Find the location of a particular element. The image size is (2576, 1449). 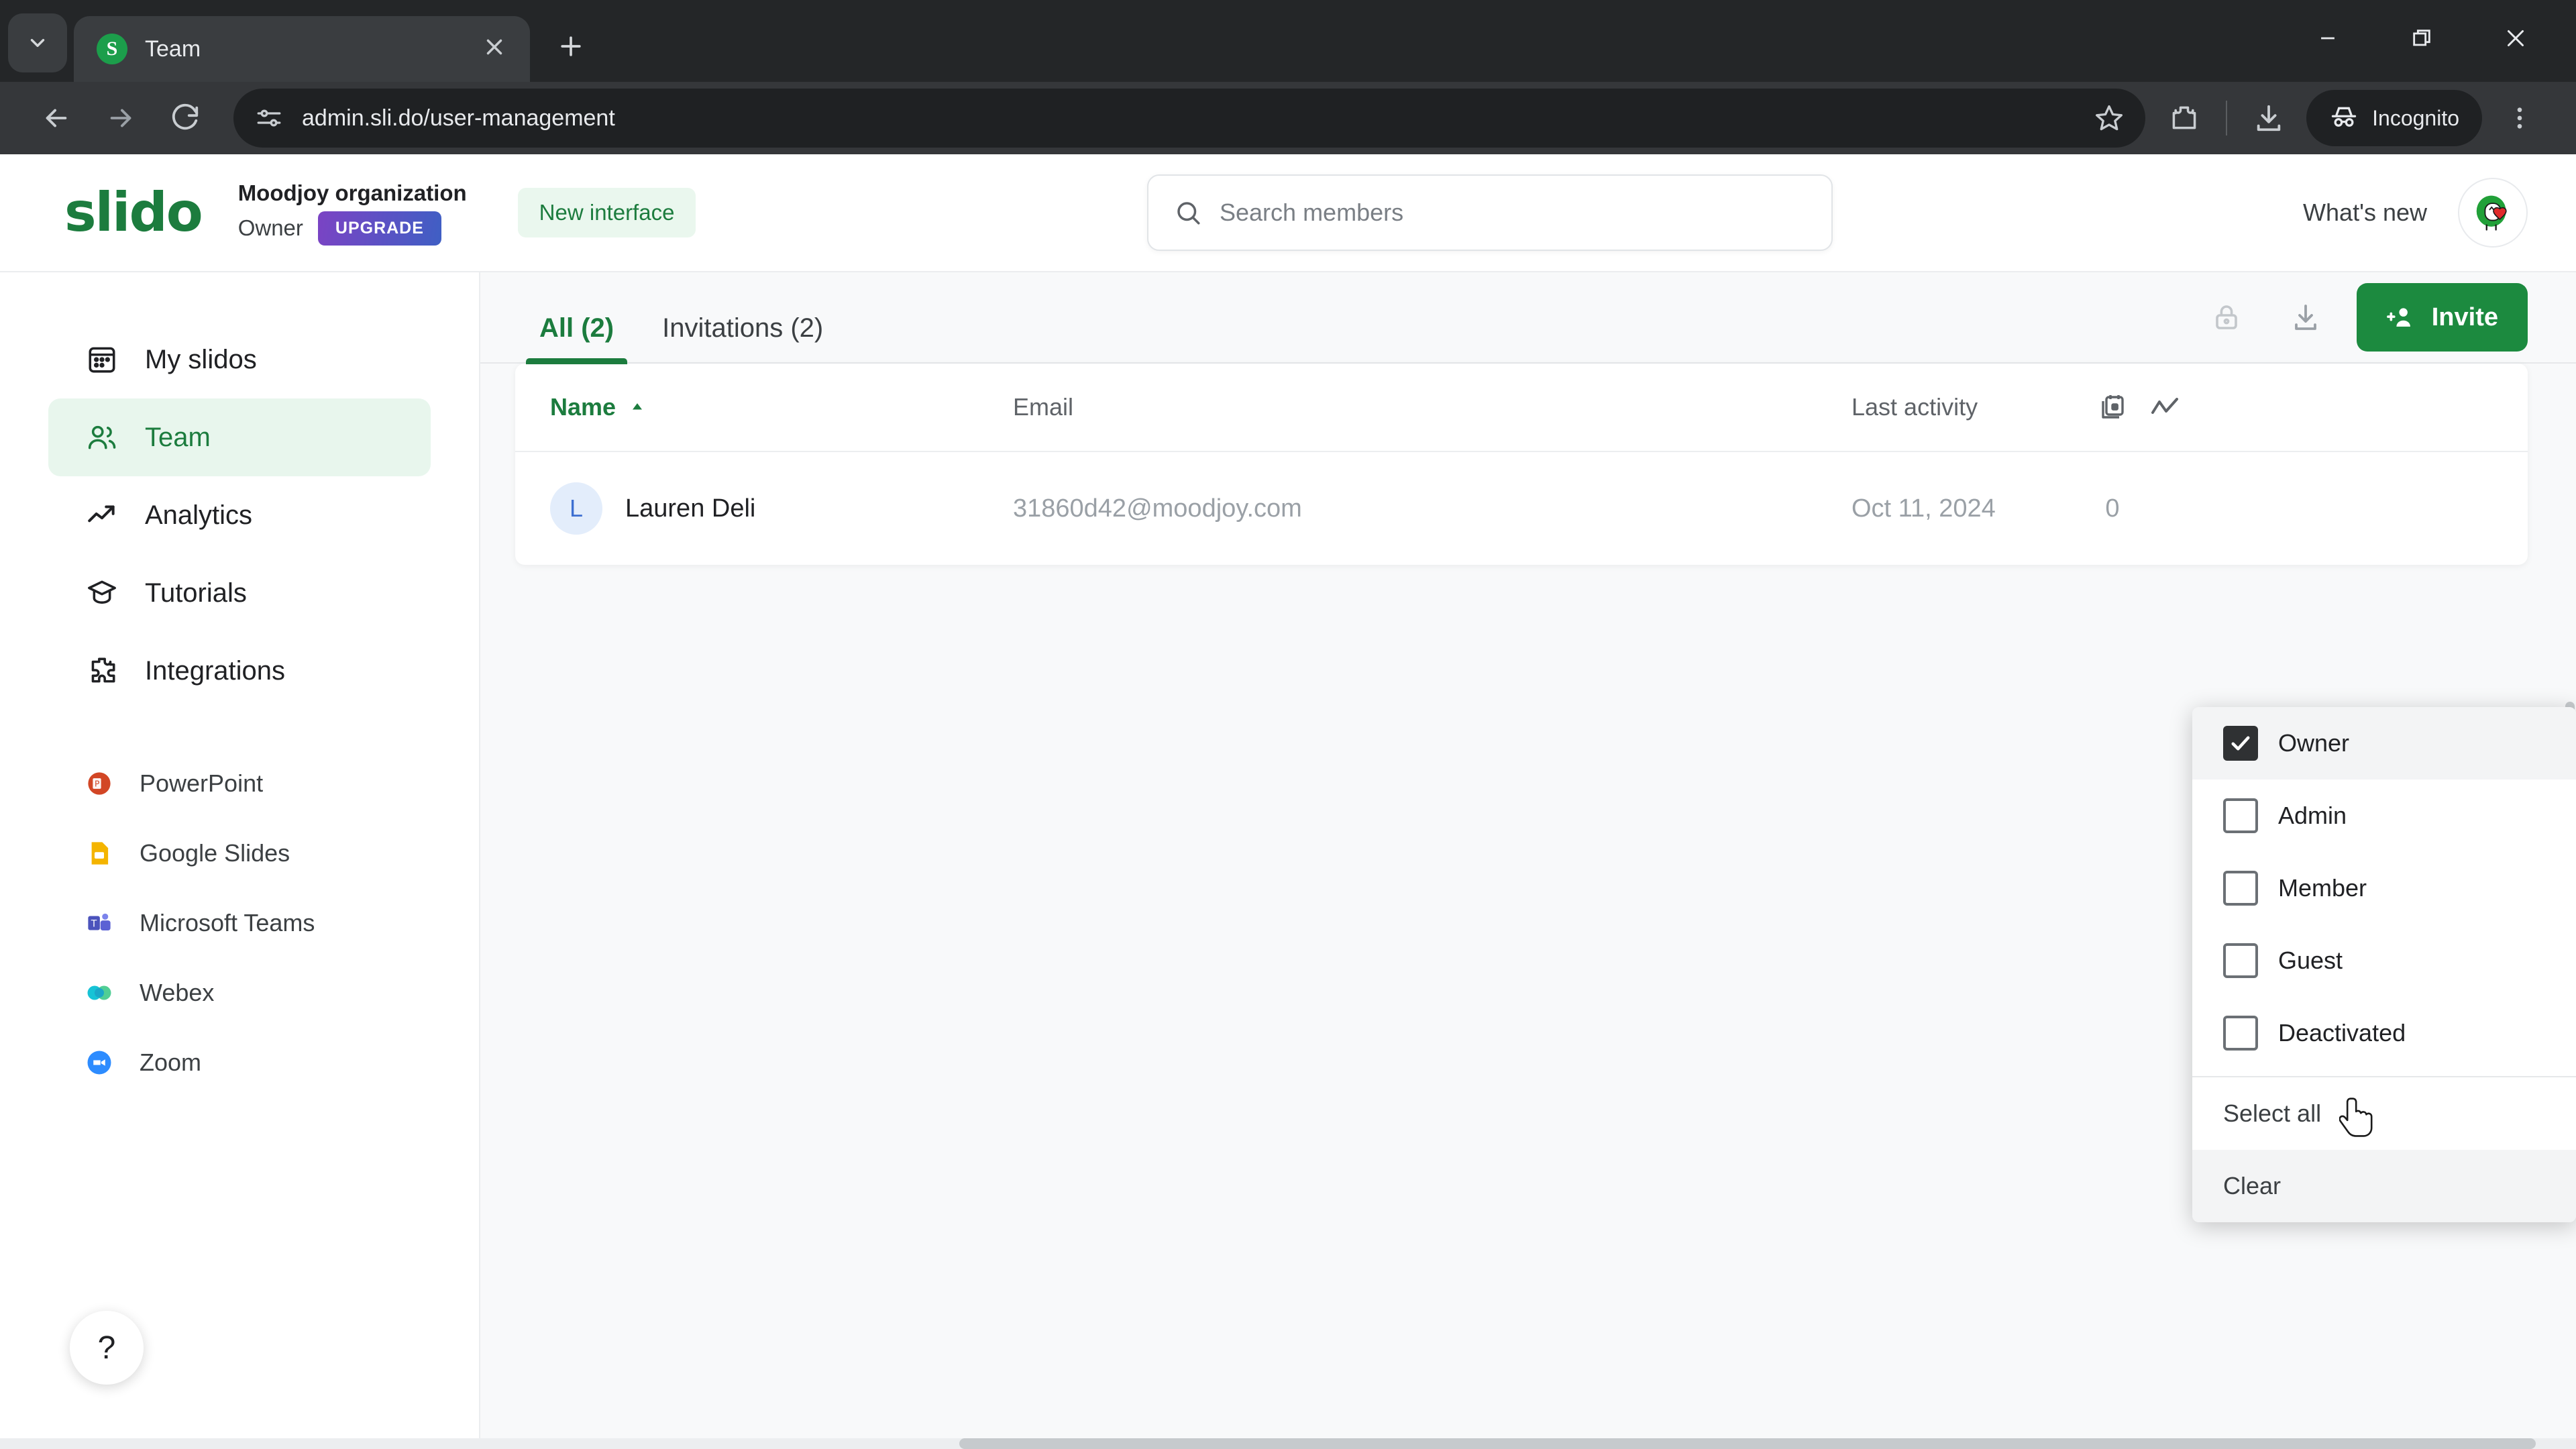

sidebar-integration-zoom: Zoom is located at coordinates (239, 1062).